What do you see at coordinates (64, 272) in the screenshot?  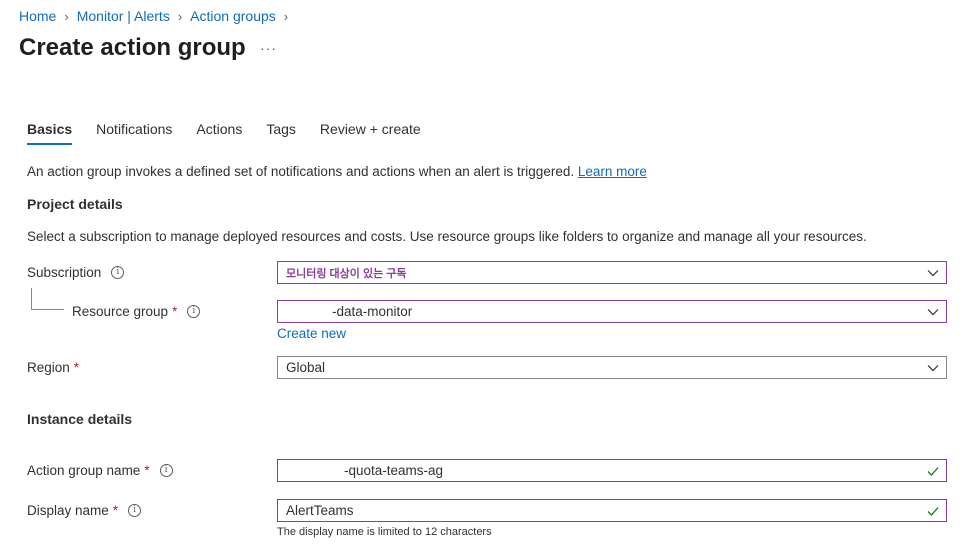 I see `subscription-label-text: Subscription` at bounding box center [64, 272].